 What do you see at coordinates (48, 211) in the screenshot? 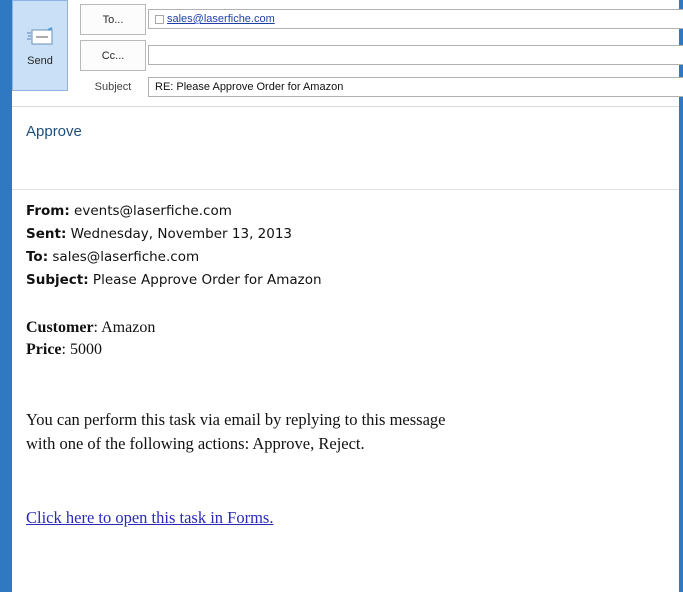
I see `from-label: From:` at bounding box center [48, 211].